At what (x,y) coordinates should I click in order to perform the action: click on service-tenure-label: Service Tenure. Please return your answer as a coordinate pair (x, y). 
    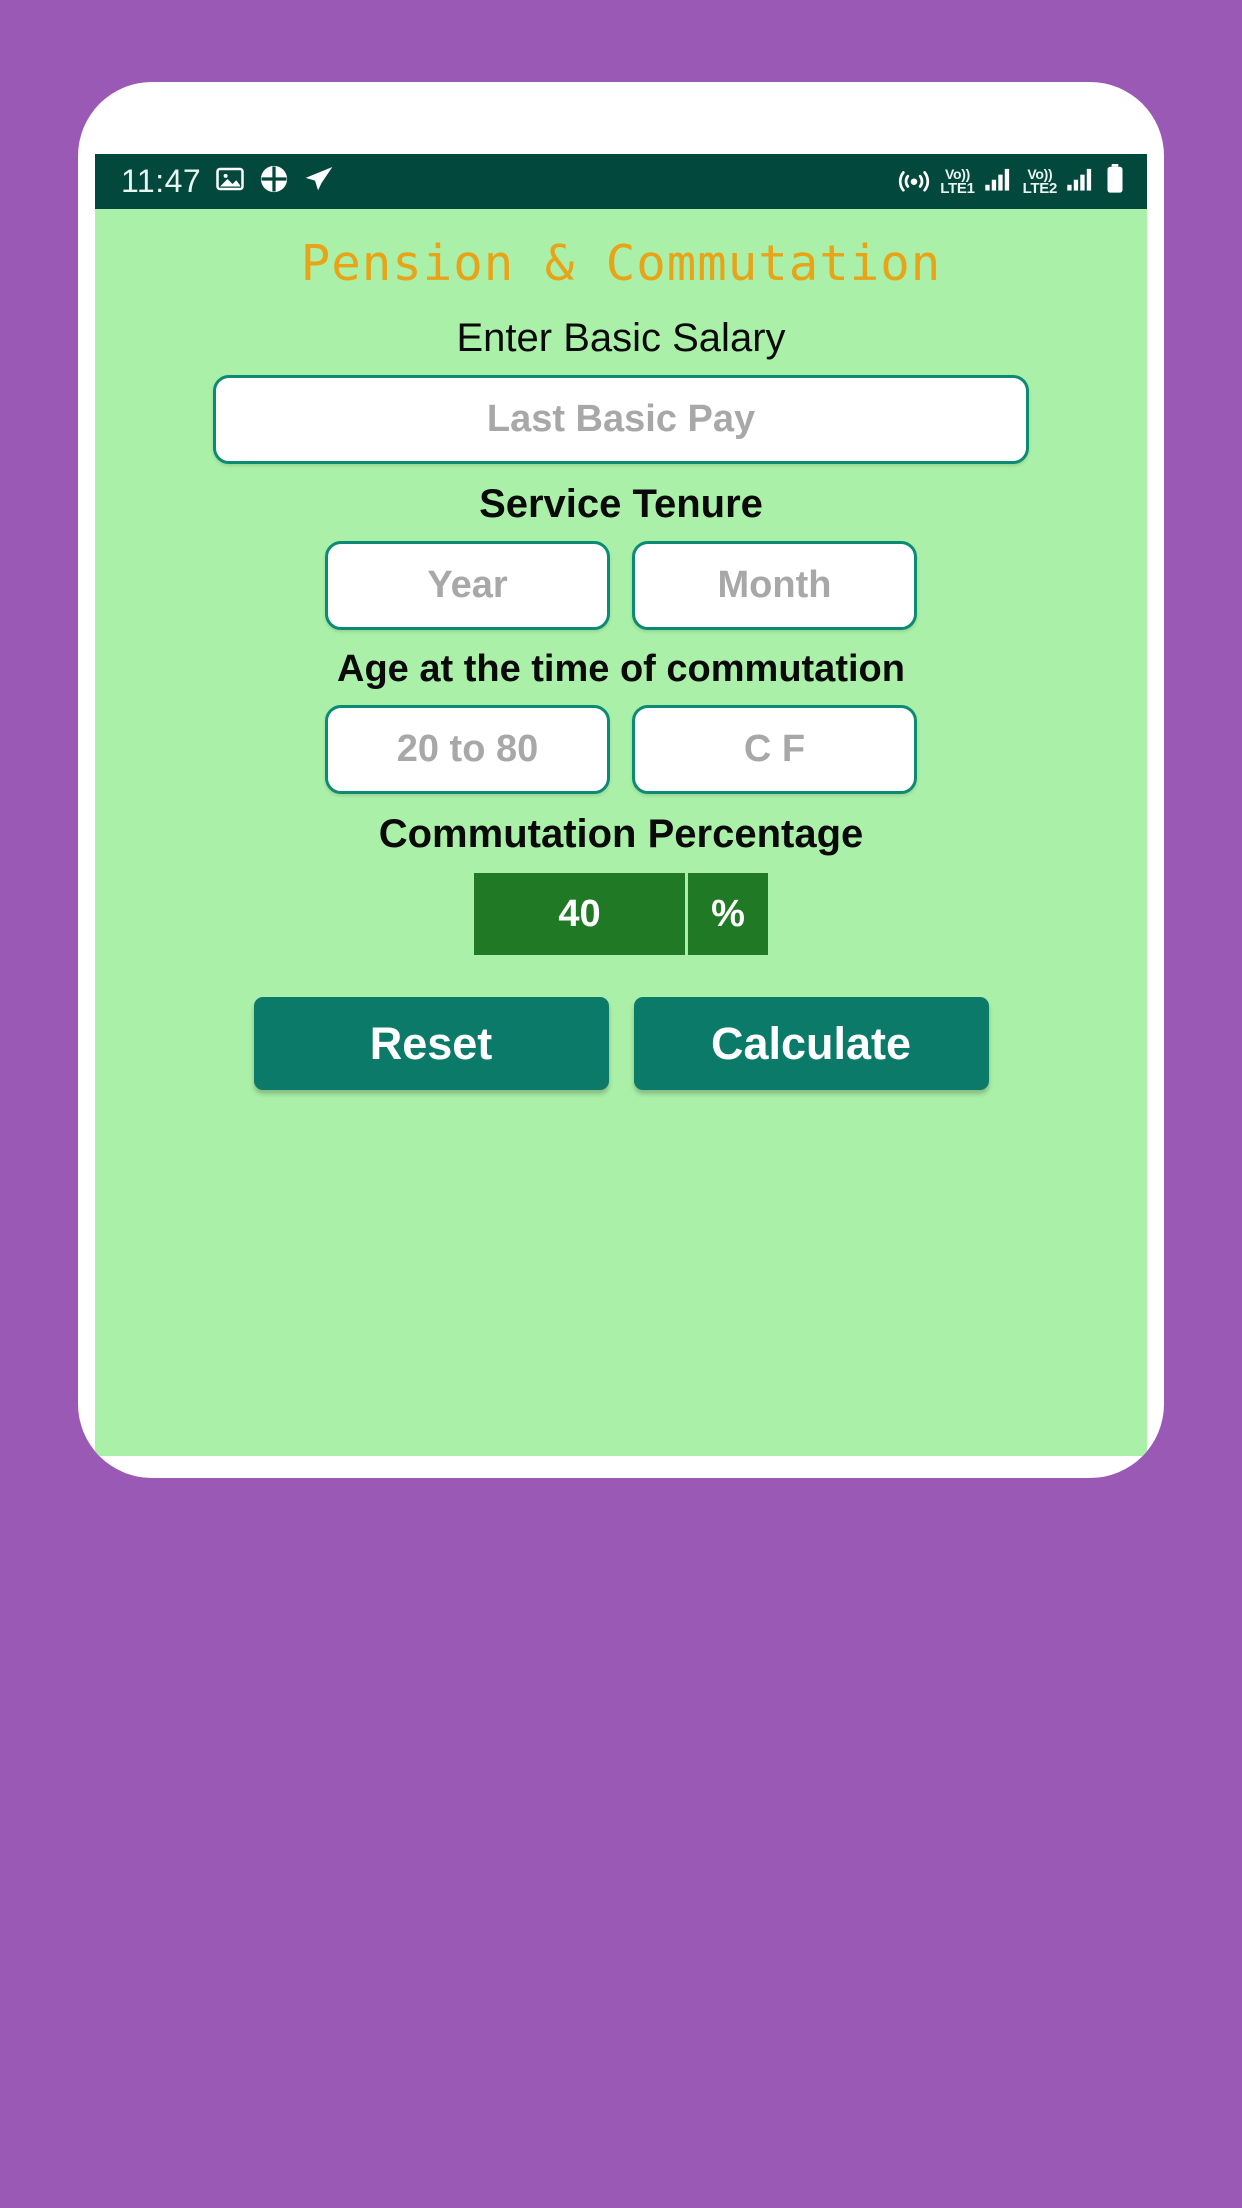
    Looking at the image, I should click on (621, 504).